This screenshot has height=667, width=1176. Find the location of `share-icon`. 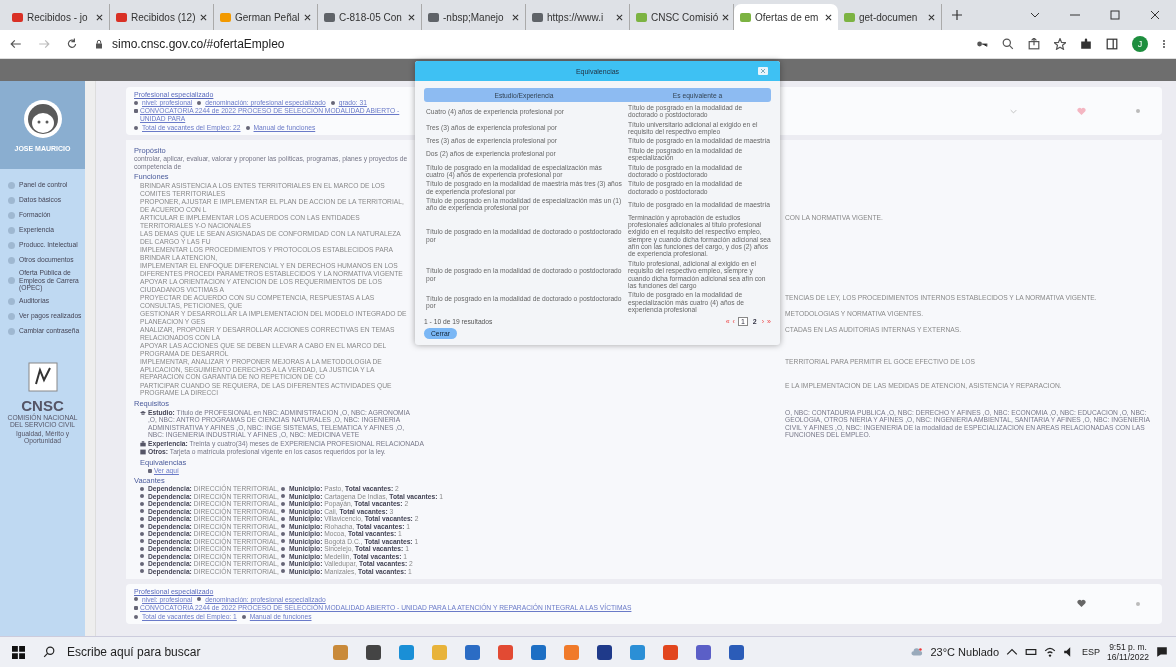

share-icon is located at coordinates (1034, 44).